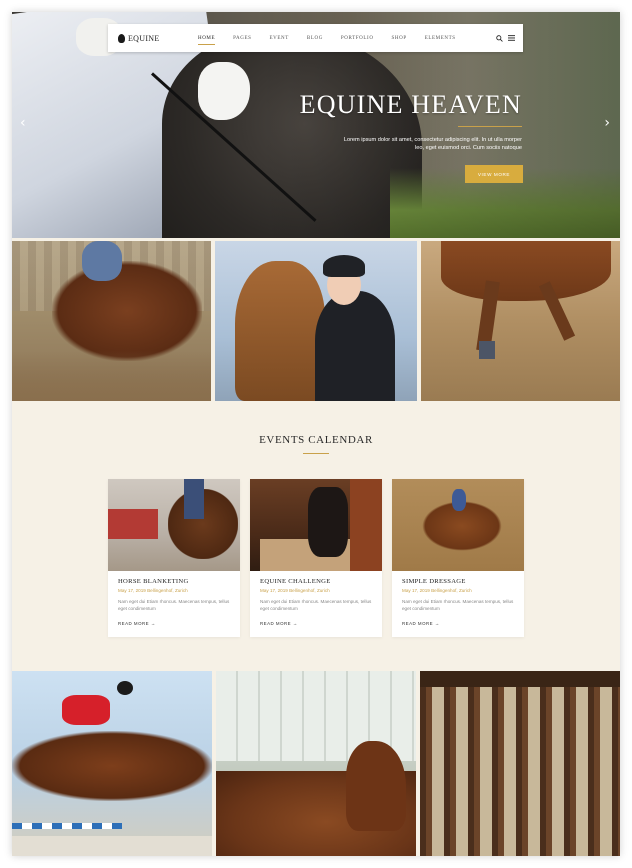 The width and height of the screenshot is (632, 868). What do you see at coordinates (607, 123) in the screenshot?
I see `chevron-right-icon: ›` at bounding box center [607, 123].